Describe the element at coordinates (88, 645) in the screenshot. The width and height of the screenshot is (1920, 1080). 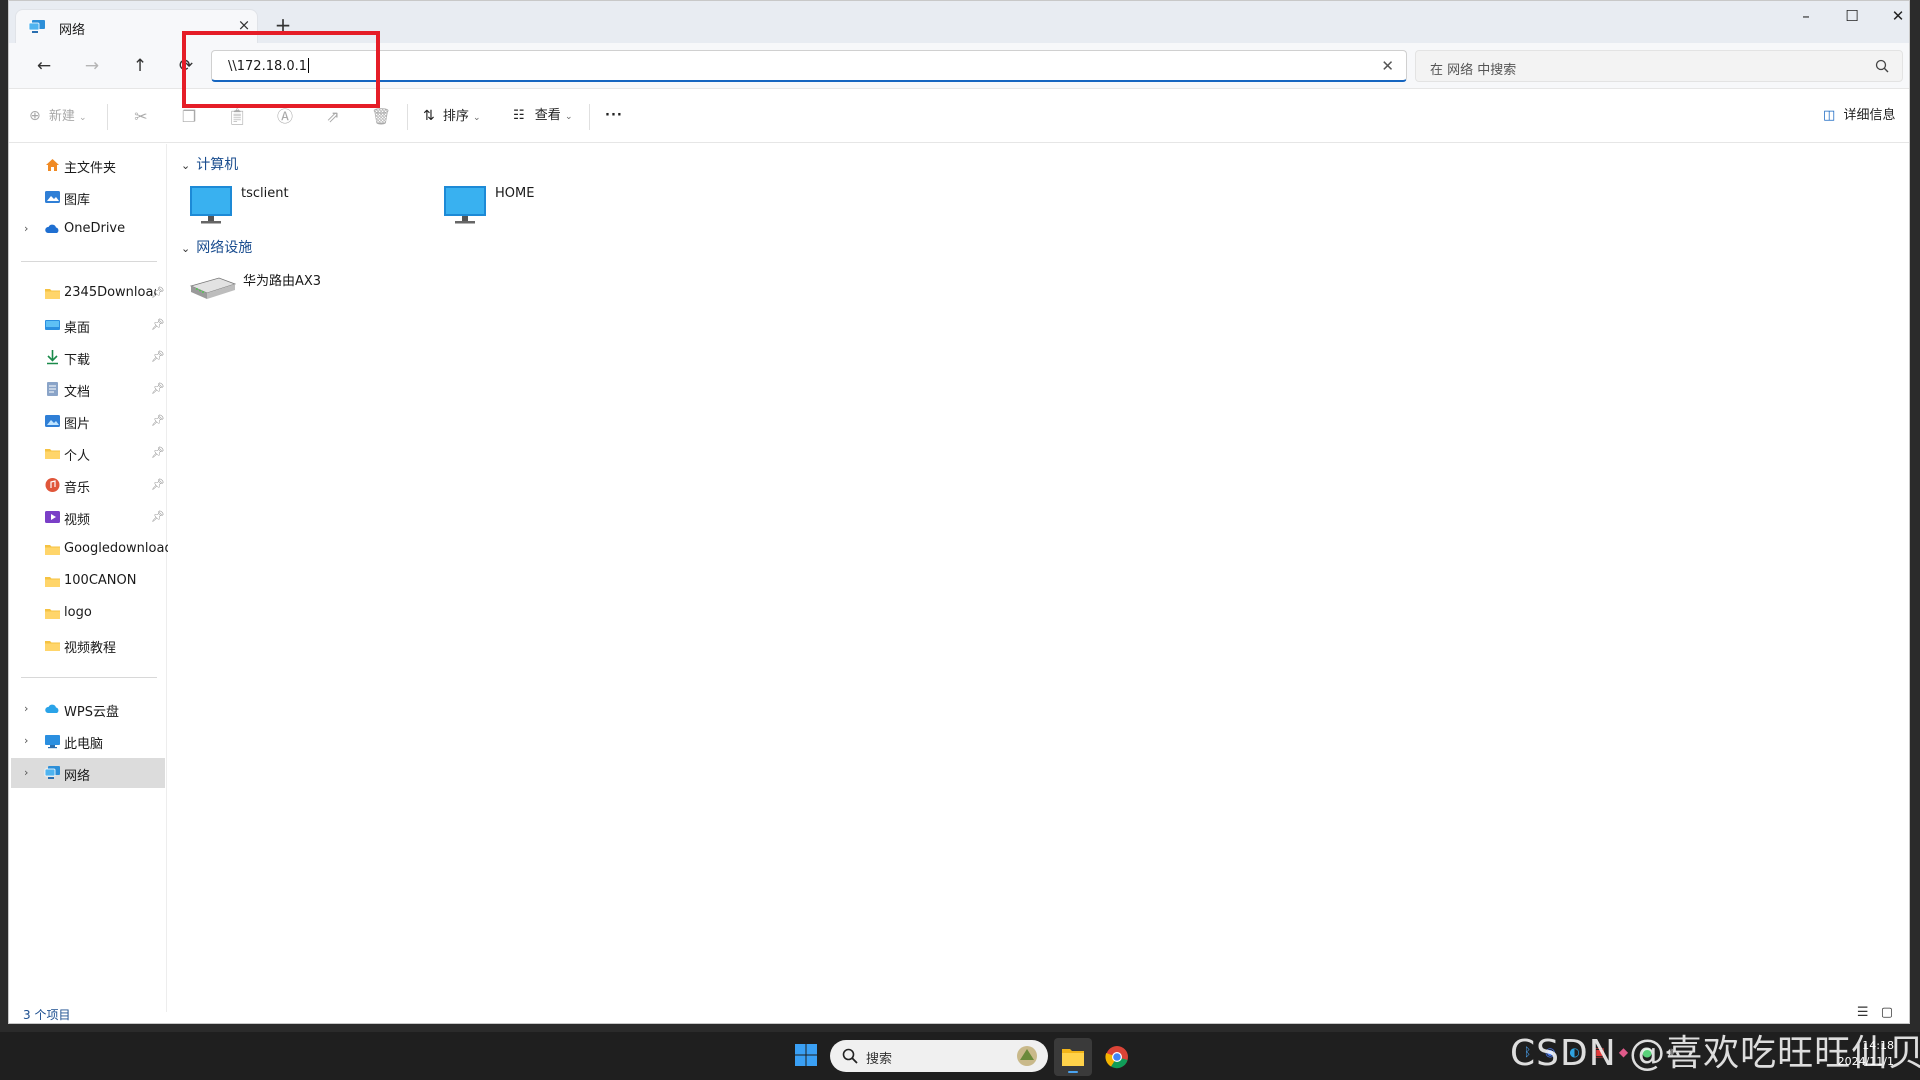
I see `sidebar-item-video-tutorials: 视频教程` at that location.